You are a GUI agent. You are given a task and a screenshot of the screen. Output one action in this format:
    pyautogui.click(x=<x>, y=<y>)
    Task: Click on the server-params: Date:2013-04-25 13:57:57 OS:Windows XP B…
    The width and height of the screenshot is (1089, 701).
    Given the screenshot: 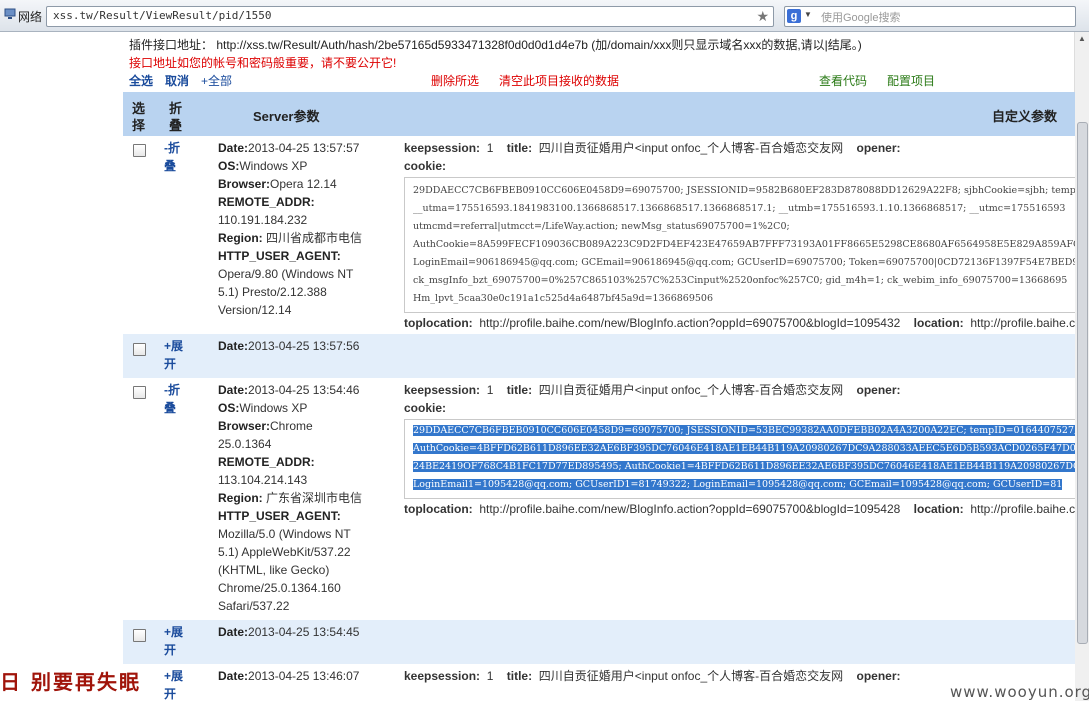 What is the action you would take?
    pyautogui.click(x=308, y=229)
    